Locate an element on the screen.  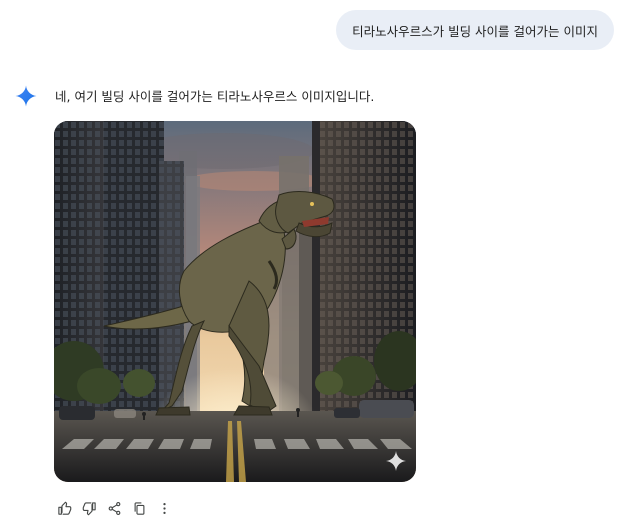
user-message-bubble: 티라노사우르스가 빌딩 사이를 걸어가는 이미지 is located at coordinates (475, 30).